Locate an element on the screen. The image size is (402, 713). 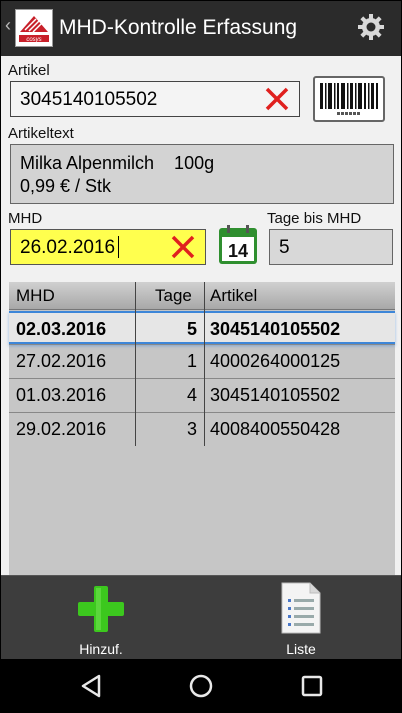
action-bar: ‹ cosys MHD-Kontrolle Erfassung is located at coordinates (201, 28).